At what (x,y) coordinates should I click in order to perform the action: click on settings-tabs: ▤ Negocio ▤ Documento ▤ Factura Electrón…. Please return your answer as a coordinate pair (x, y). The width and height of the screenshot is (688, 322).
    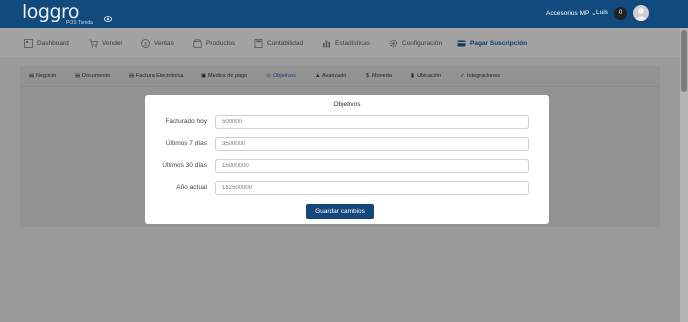
    Looking at the image, I should click on (340, 76).